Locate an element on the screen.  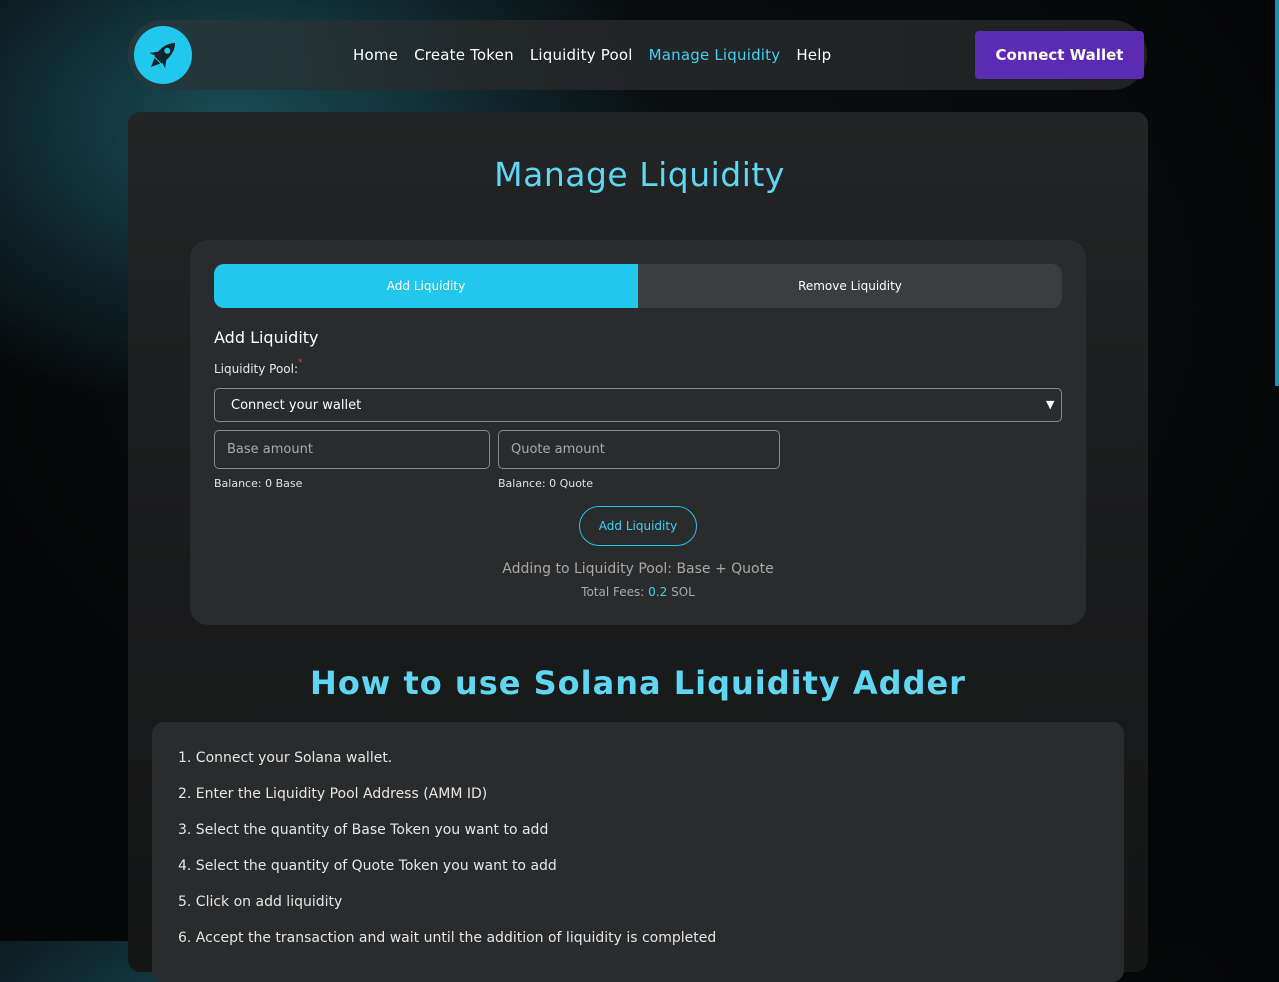
quote-balance: Balance: 0 Quote is located at coordinates (546, 483).